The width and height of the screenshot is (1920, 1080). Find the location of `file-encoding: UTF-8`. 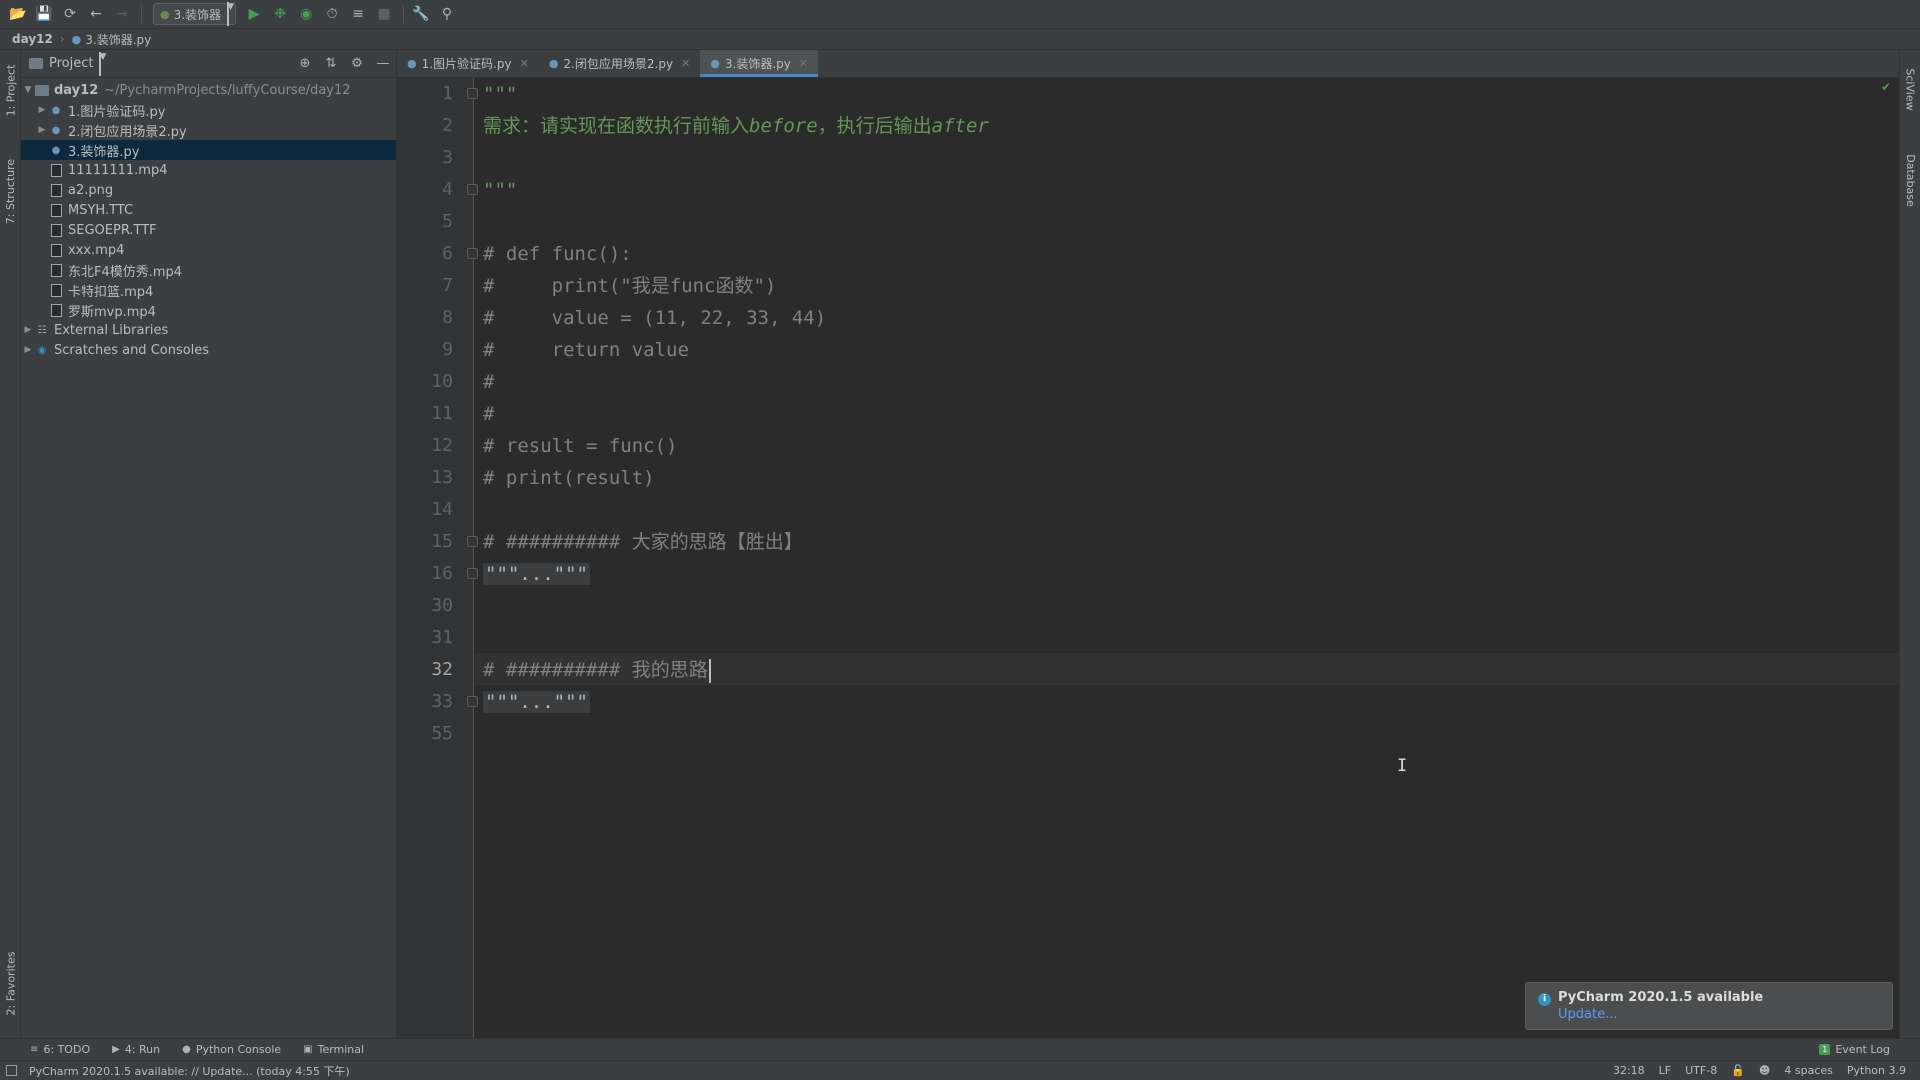

file-encoding: UTF-8 is located at coordinates (1701, 1070).